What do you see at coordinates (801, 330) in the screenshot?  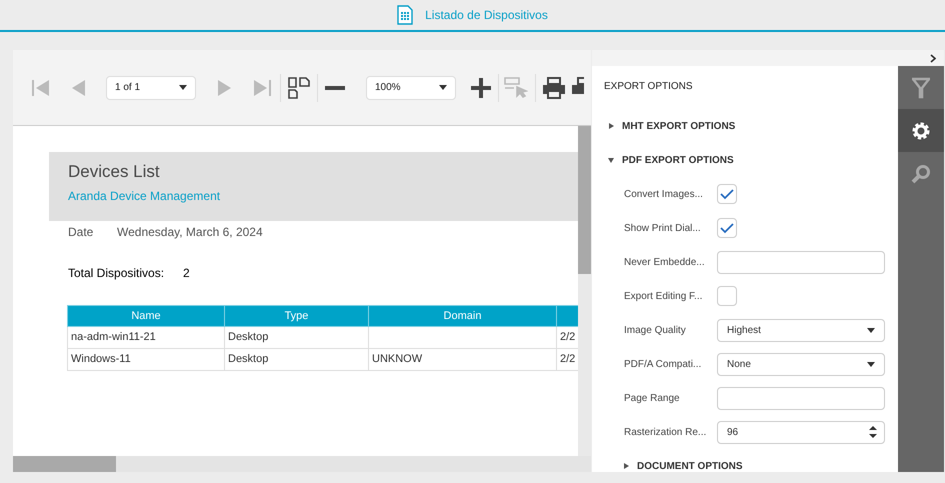 I see `dropdown: Highest` at bounding box center [801, 330].